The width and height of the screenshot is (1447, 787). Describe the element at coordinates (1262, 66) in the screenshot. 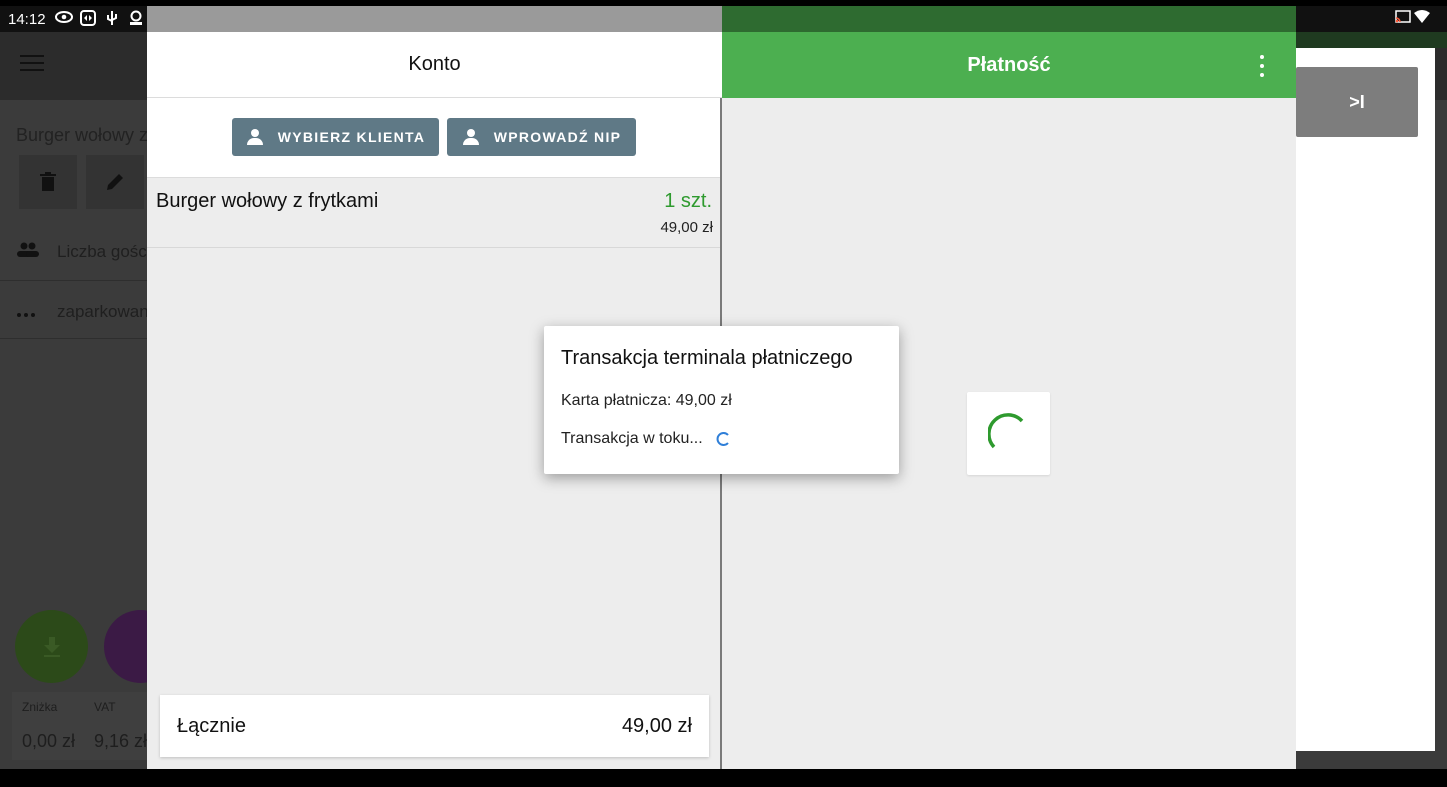

I see `more-vert-icon` at that location.